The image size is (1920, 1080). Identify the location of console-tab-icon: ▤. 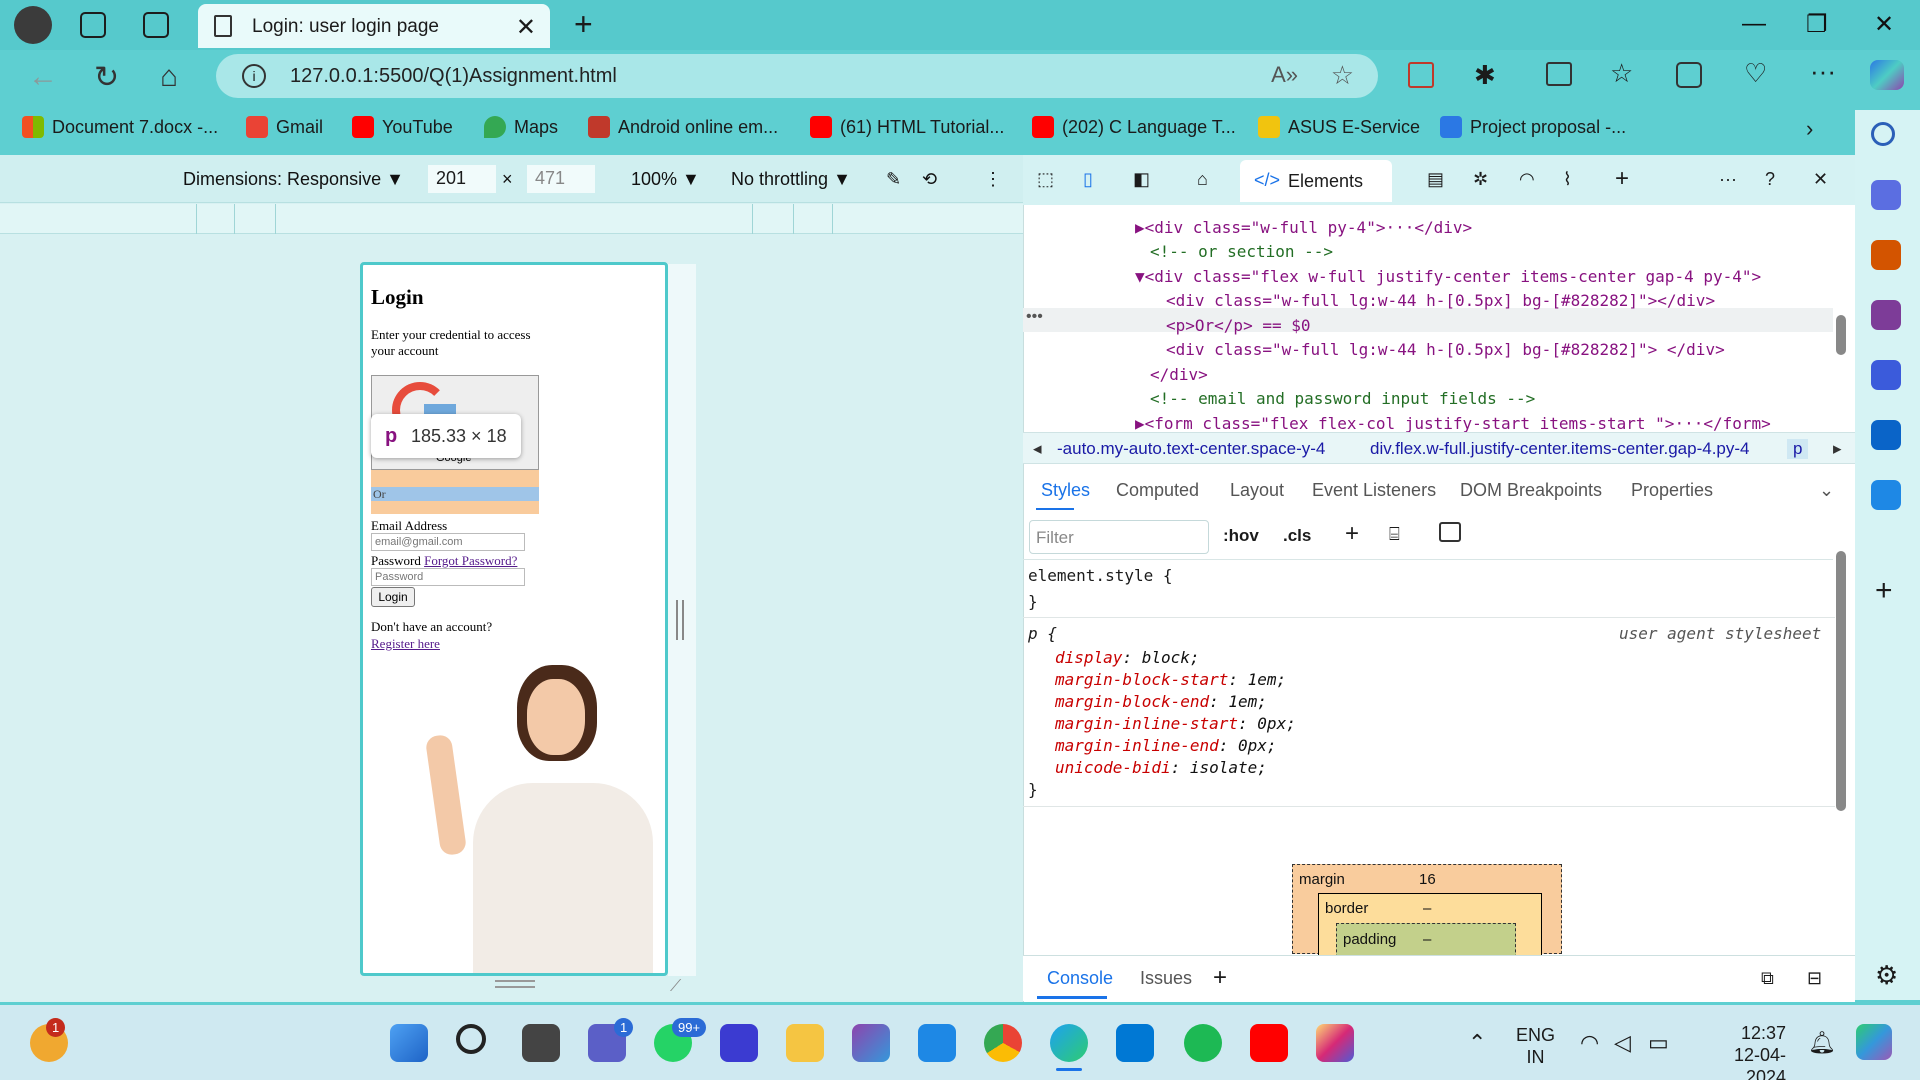
(1435, 179).